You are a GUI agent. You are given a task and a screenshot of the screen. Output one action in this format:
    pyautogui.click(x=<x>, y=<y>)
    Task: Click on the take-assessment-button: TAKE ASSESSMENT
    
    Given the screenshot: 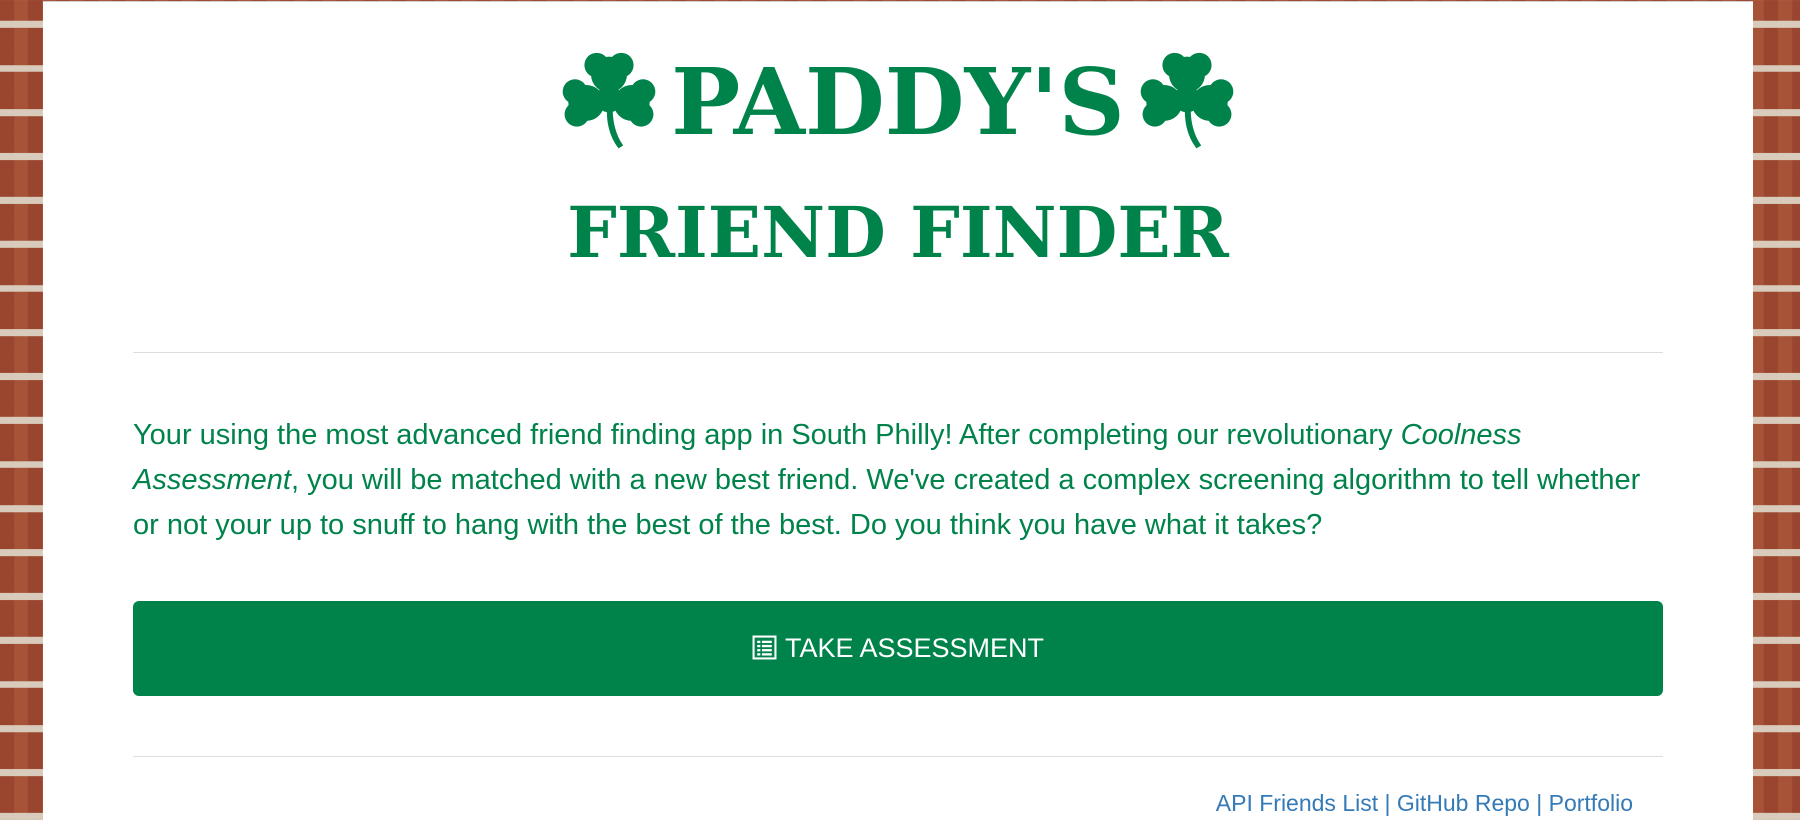 What is the action you would take?
    pyautogui.click(x=898, y=648)
    